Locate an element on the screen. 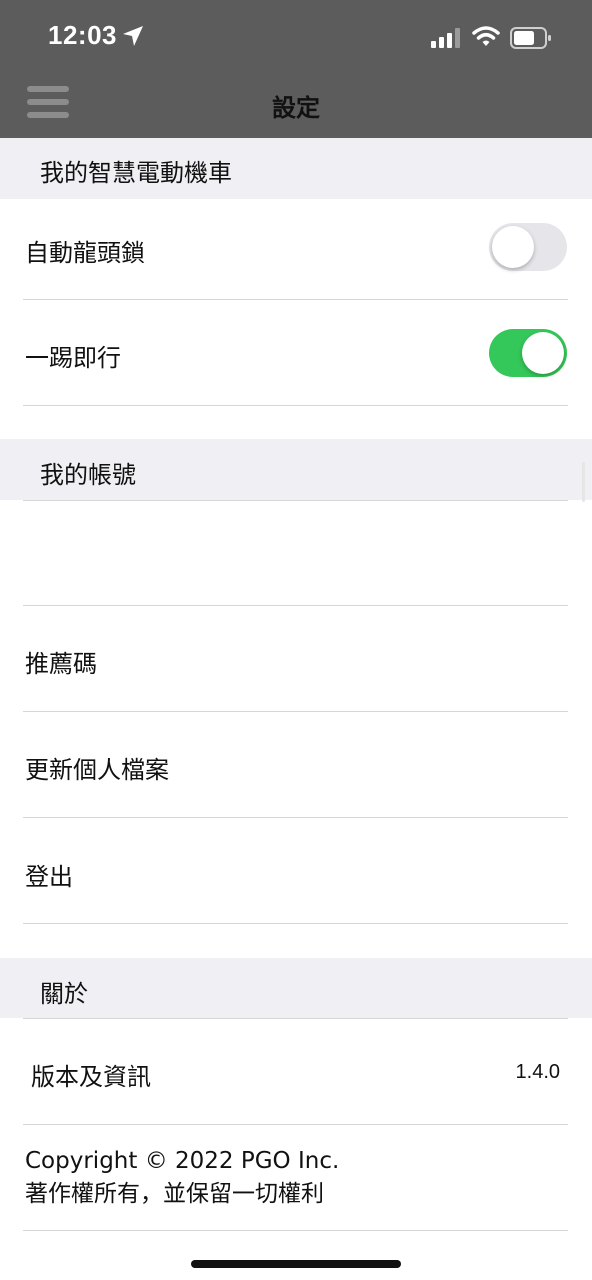  wifi-icon is located at coordinates (486, 36).